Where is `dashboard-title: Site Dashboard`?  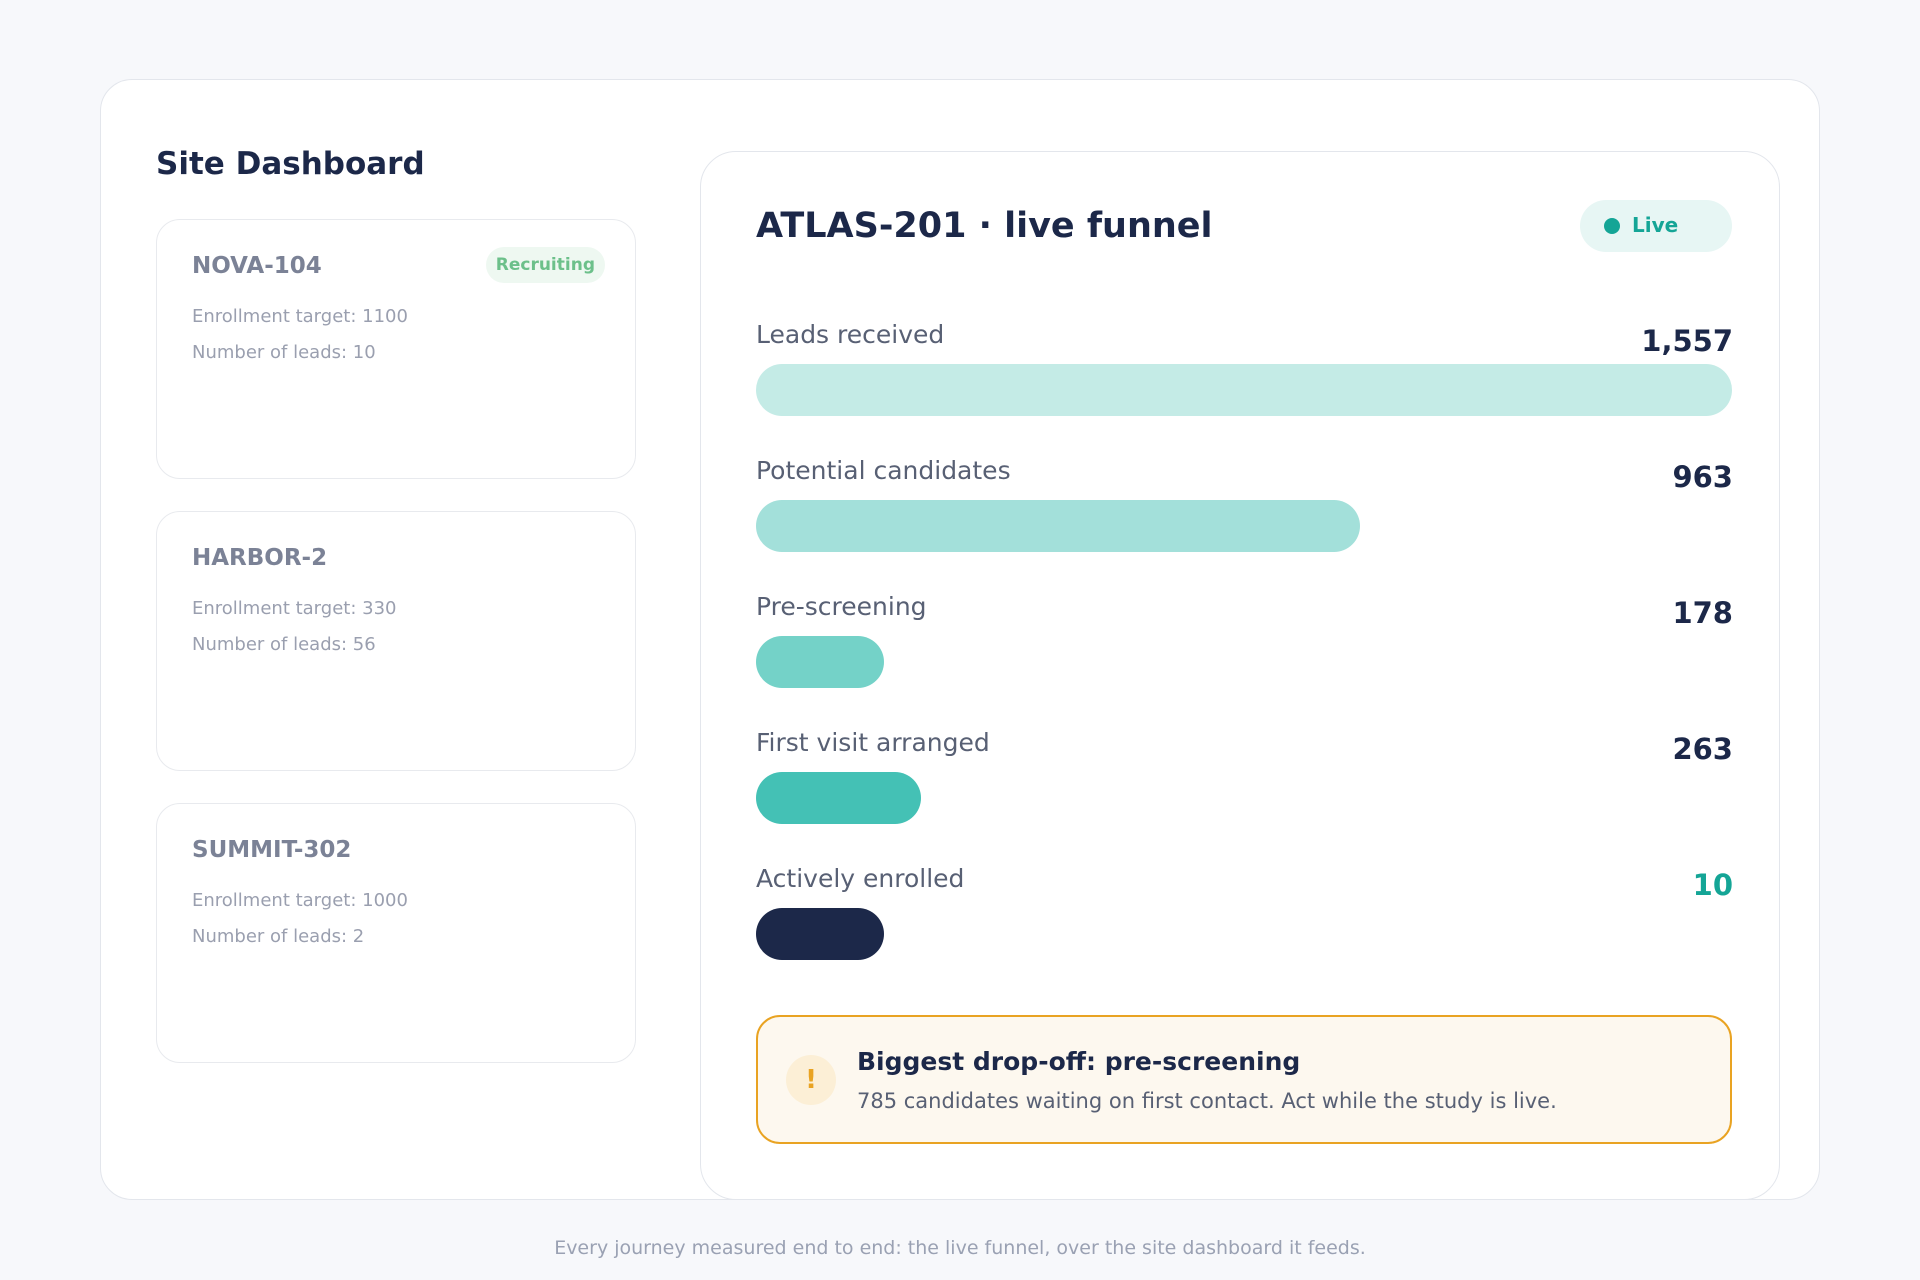 dashboard-title: Site Dashboard is located at coordinates (290, 164).